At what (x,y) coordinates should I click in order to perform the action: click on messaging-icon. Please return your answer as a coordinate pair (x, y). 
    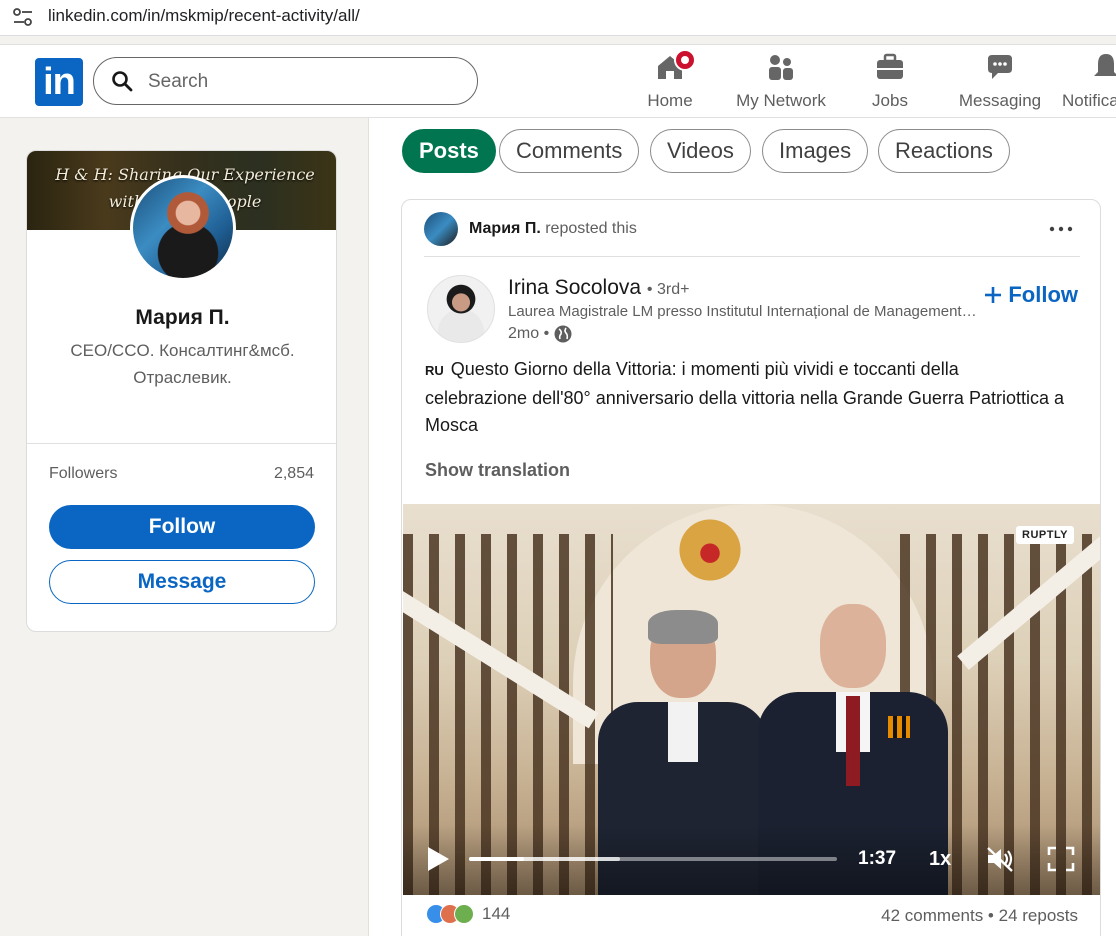
    Looking at the image, I should click on (1000, 67).